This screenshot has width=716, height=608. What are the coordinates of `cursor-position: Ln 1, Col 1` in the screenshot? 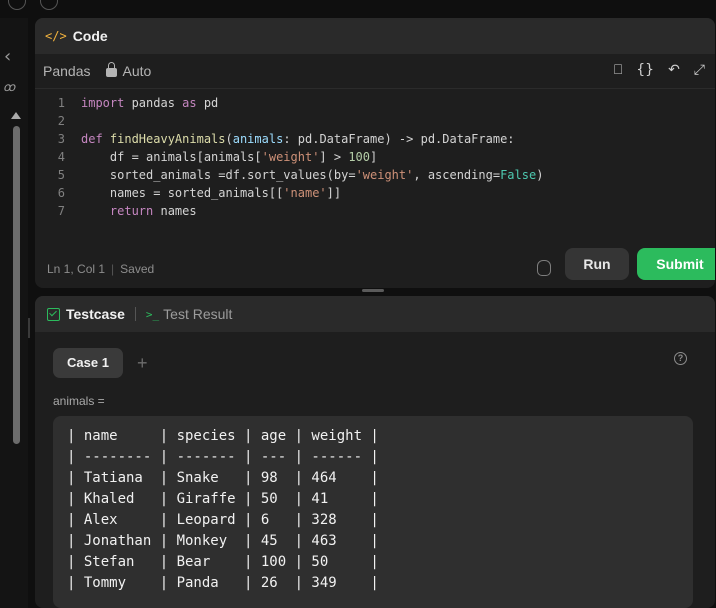 It's located at (76, 269).